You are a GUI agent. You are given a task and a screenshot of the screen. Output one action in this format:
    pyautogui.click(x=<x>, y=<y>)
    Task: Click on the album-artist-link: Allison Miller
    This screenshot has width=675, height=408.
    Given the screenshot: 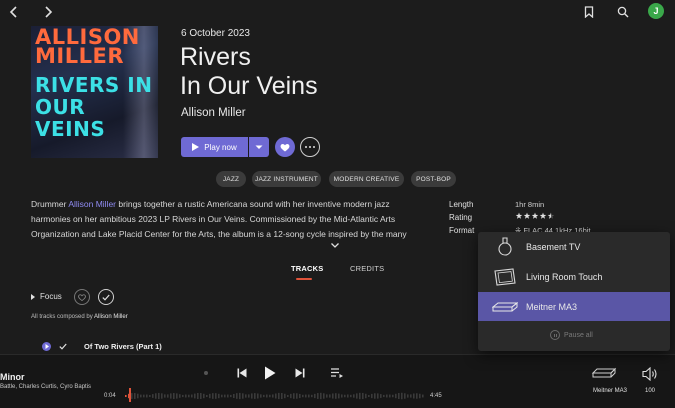 What is the action you would take?
    pyautogui.click(x=213, y=113)
    